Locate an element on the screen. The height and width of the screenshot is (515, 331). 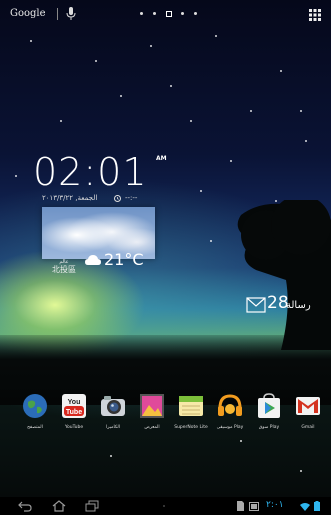
clock-date: الجمعة, ٢٠١٣/٣/٢٢ is located at coordinates (70, 198).